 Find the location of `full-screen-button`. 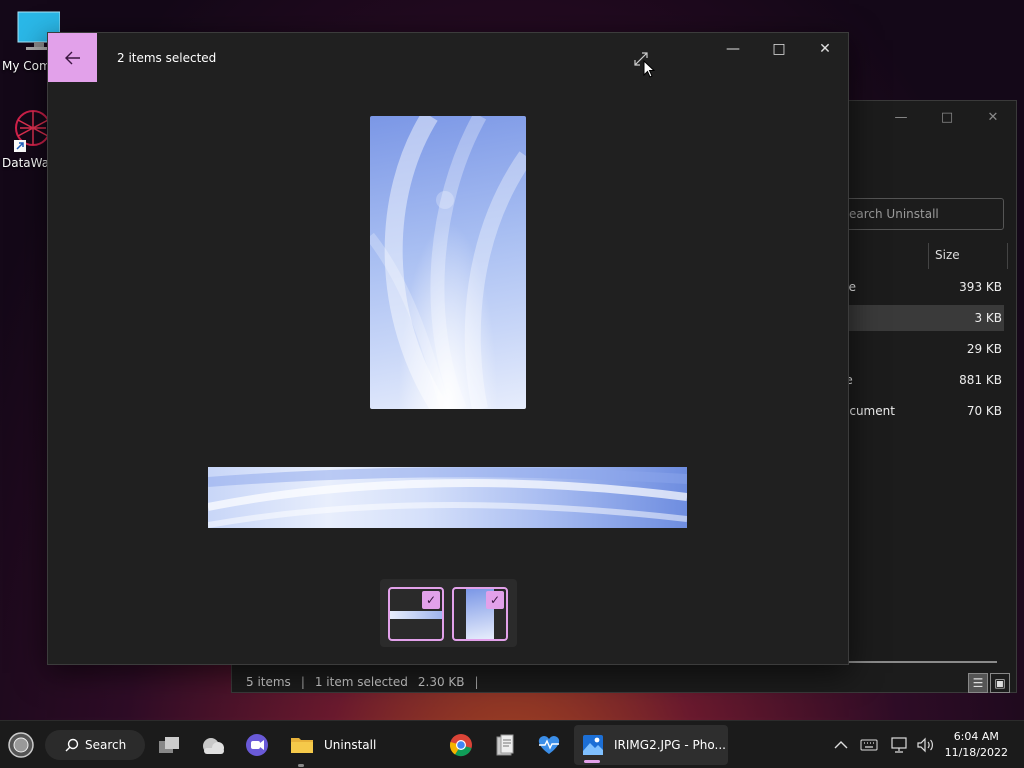

full-screen-button is located at coordinates (641, 59).